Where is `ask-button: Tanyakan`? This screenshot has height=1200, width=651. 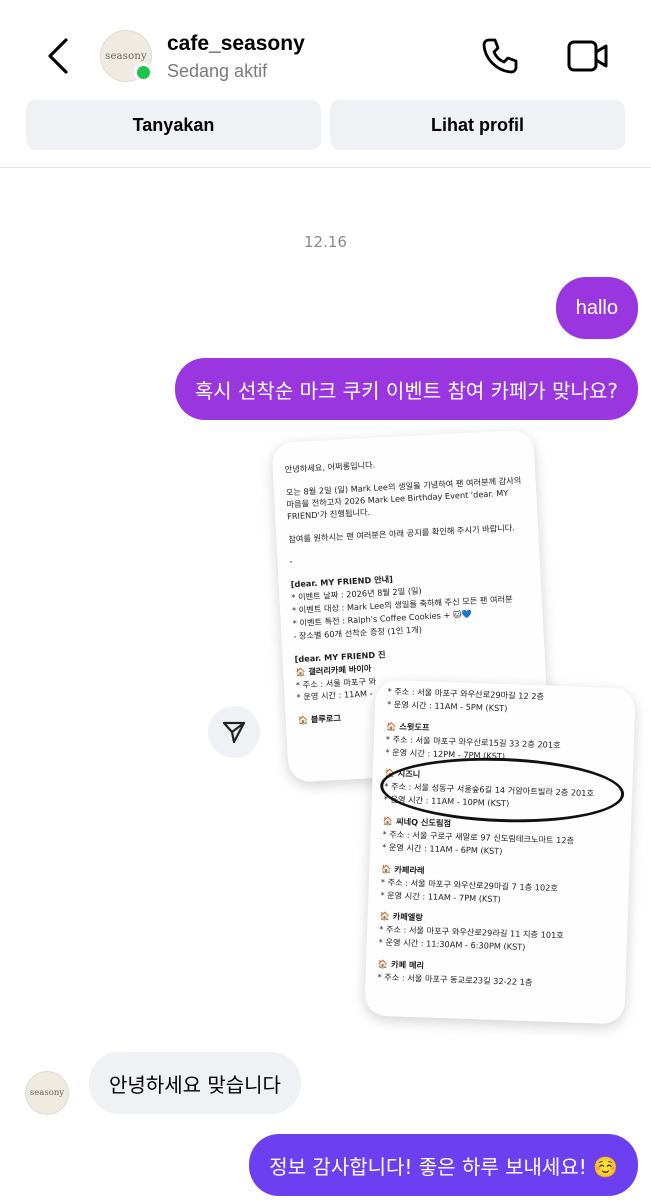
ask-button: Tanyakan is located at coordinates (173, 125).